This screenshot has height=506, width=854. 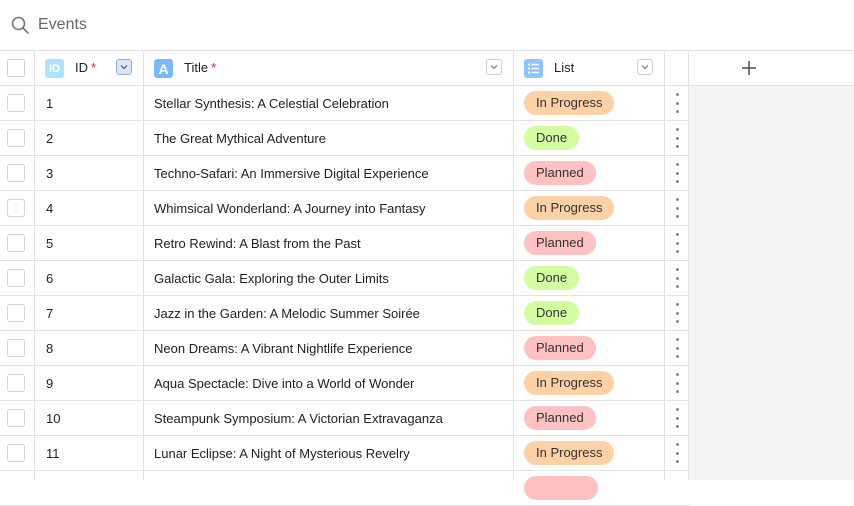 I want to click on row-id-cell: 3, so click(x=49, y=173).